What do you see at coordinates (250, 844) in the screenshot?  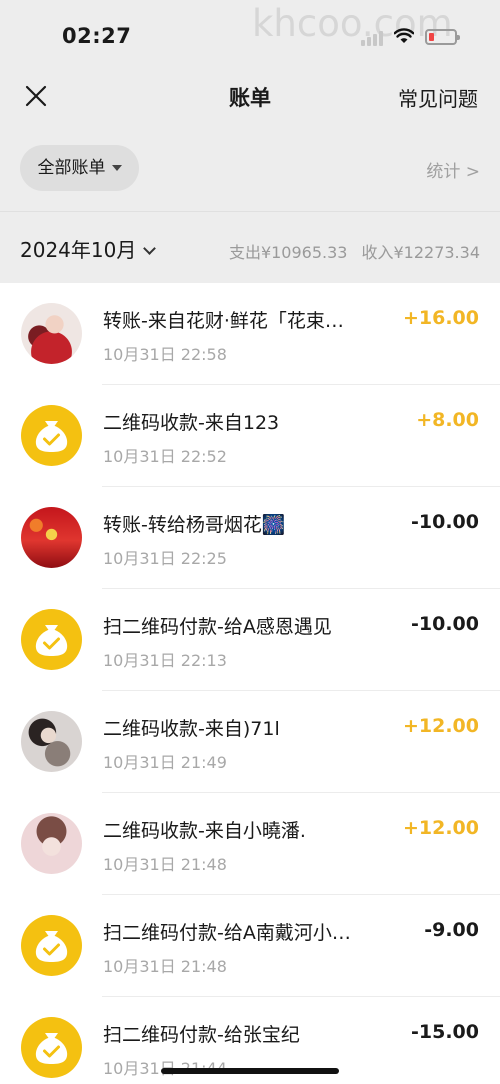 I see `transaction-row: 二维码收款-来自小曉潘. 10月31日 21:48 +12.00` at bounding box center [250, 844].